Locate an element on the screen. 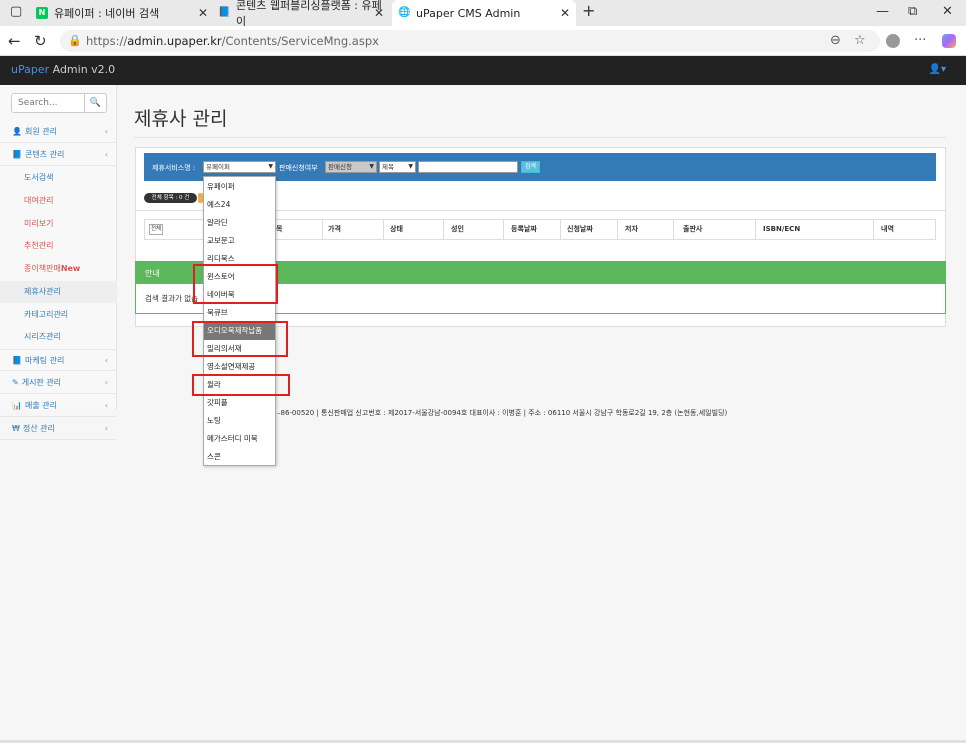 This screenshot has width=966, height=743. title-divider is located at coordinates (540, 137).